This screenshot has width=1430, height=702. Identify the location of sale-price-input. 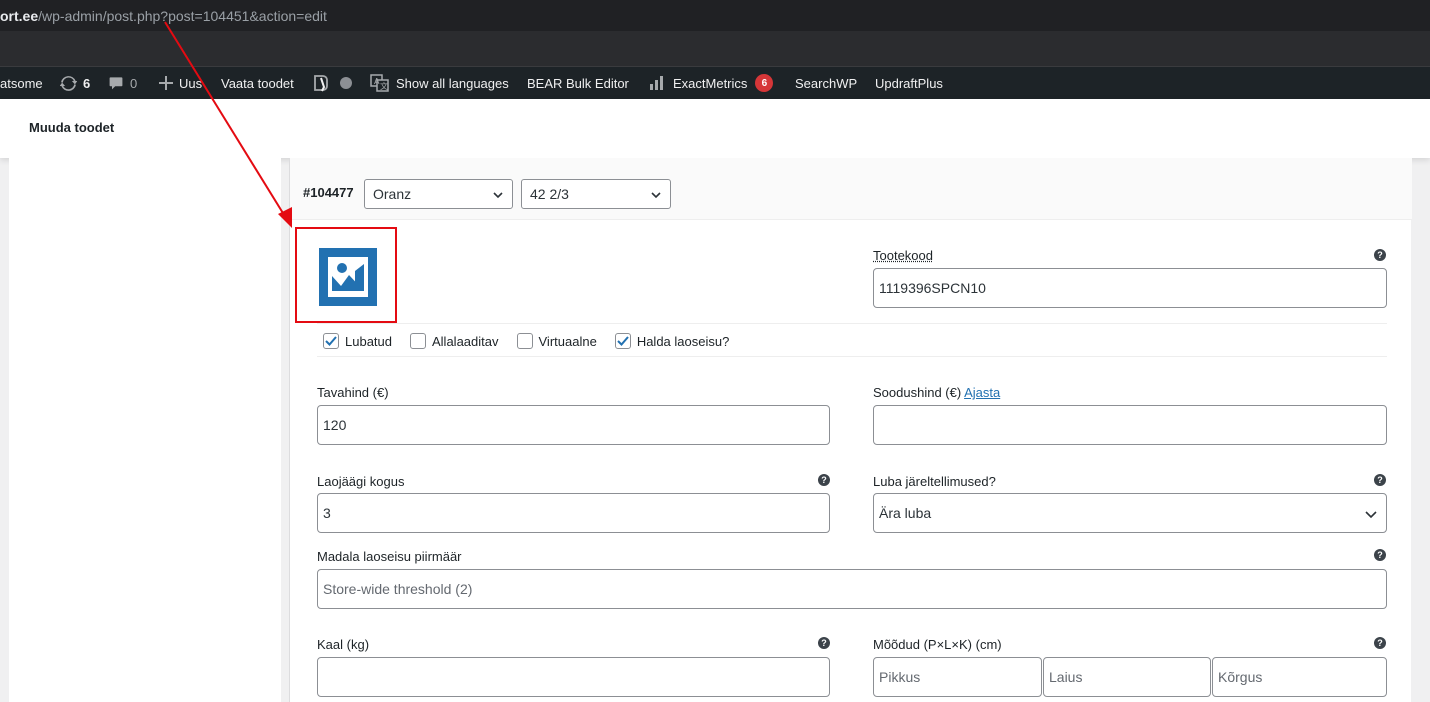
(1130, 425).